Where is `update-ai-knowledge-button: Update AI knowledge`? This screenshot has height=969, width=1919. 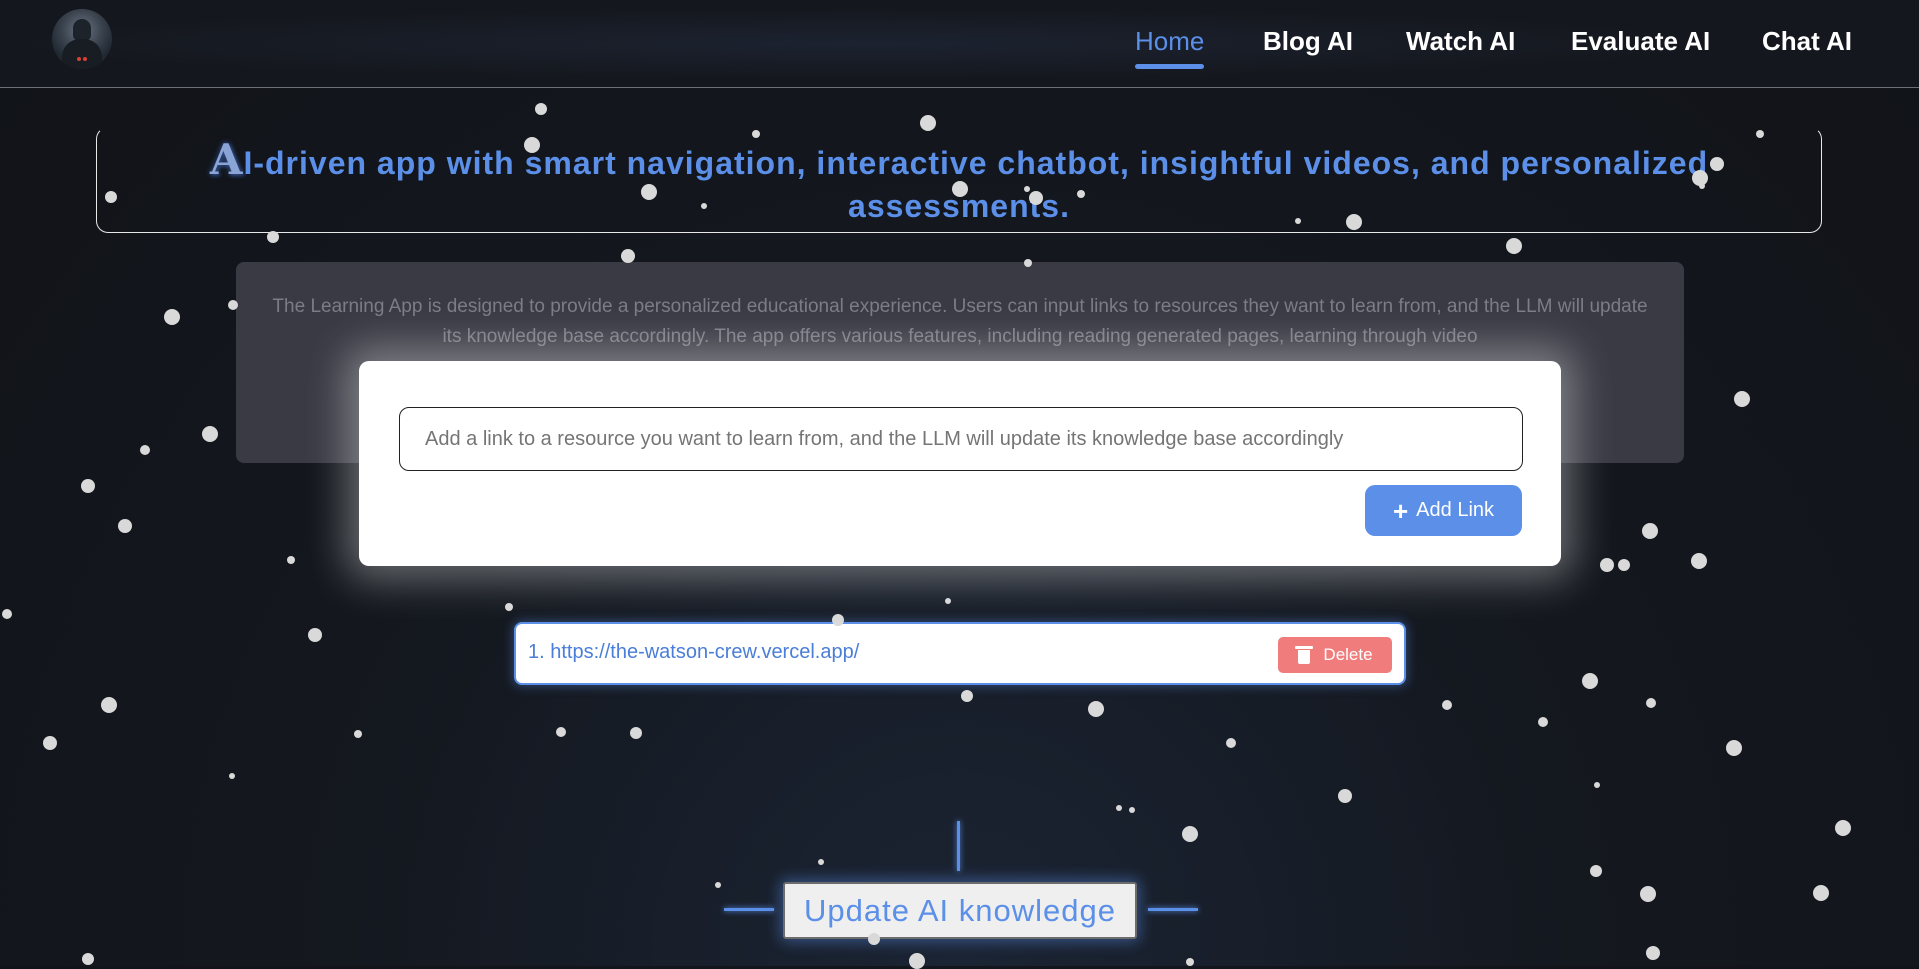
update-ai-knowledge-button: Update AI knowledge is located at coordinates (960, 910).